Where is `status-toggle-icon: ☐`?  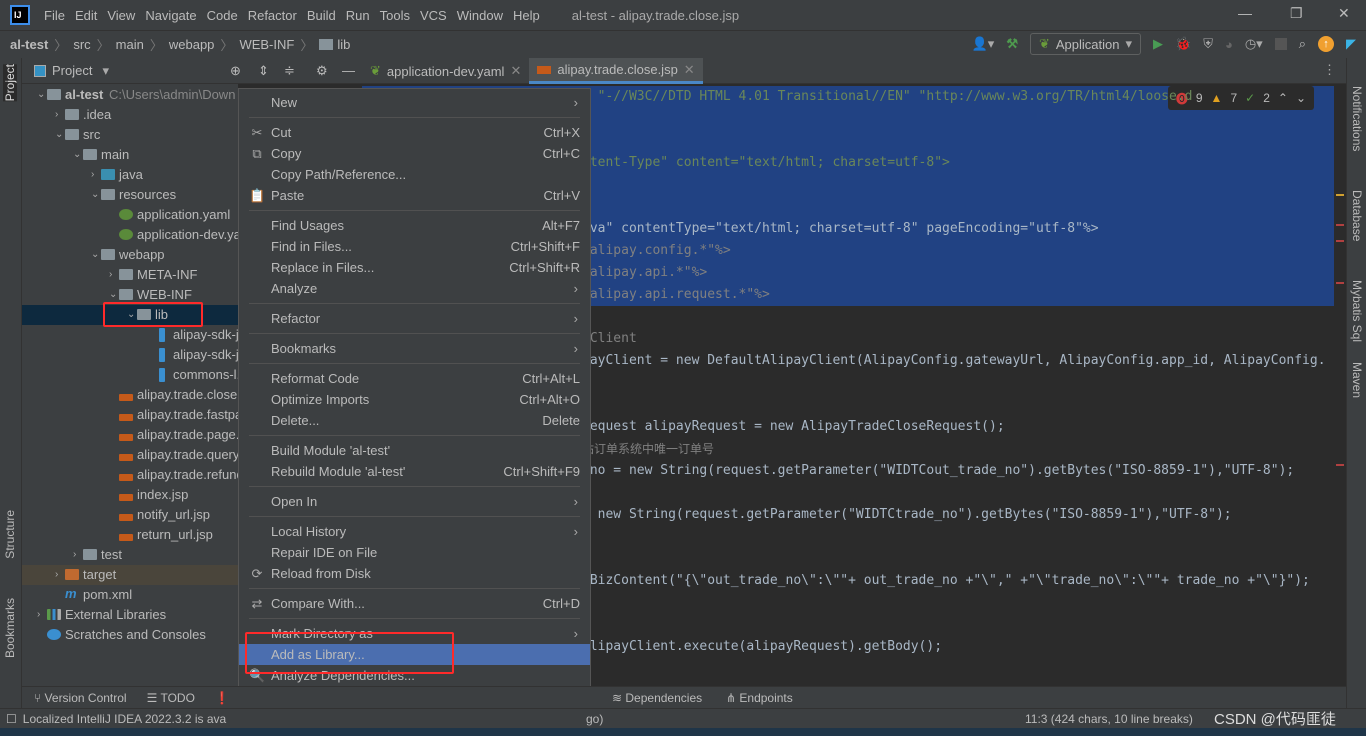 status-toggle-icon: ☐ is located at coordinates (11, 719).